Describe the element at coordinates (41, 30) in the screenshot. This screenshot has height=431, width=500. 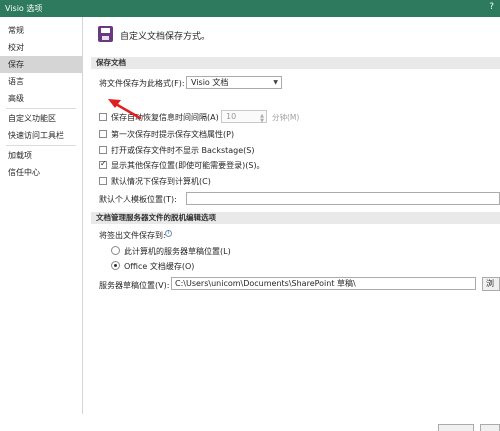
I see `sidebar-item-general: 常规` at that location.